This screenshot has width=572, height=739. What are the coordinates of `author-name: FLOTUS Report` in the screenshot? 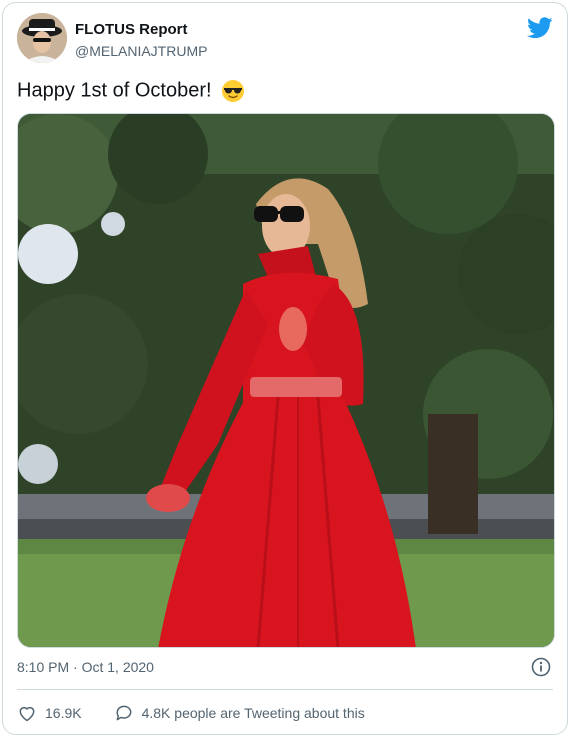 It's located at (131, 29).